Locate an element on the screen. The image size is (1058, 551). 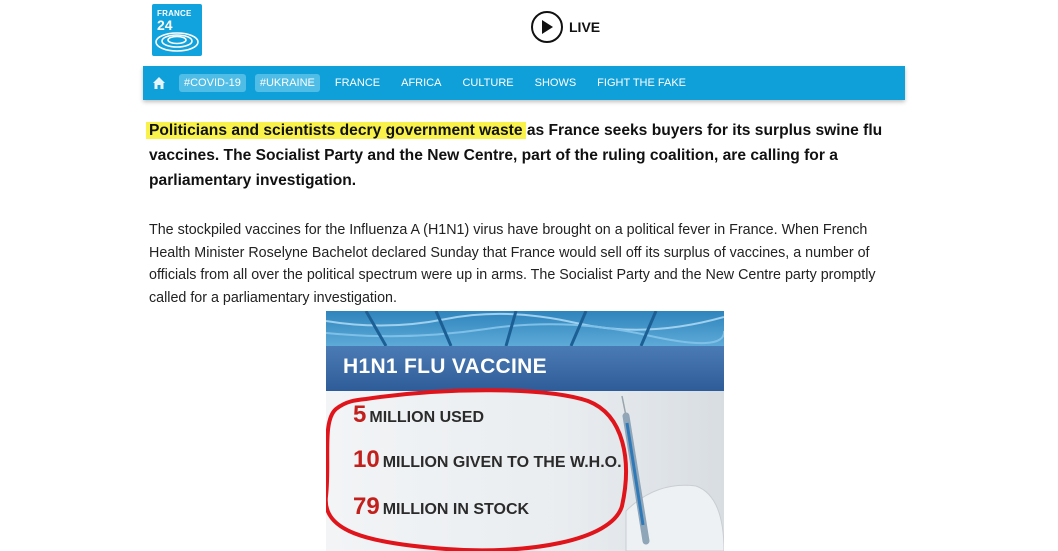
logo-waves-icon is located at coordinates (177, 42).